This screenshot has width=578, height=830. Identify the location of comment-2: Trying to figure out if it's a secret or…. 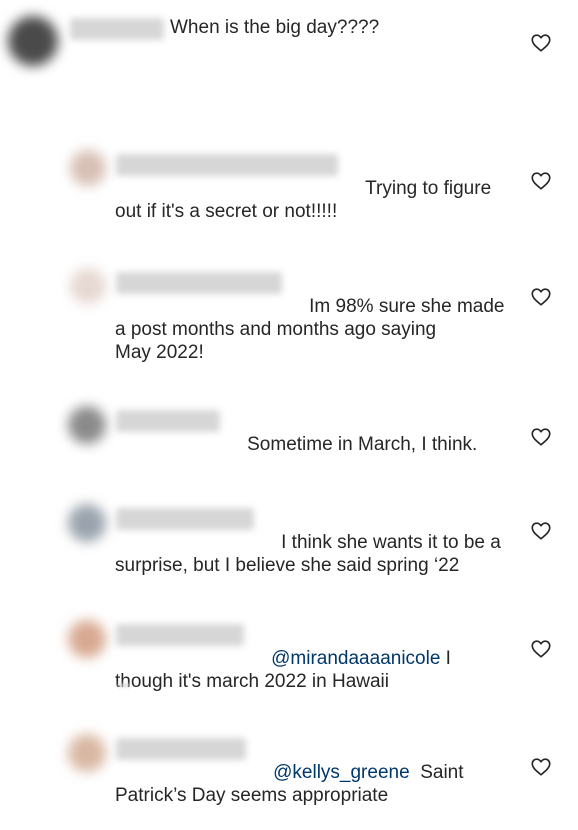
(289, 185).